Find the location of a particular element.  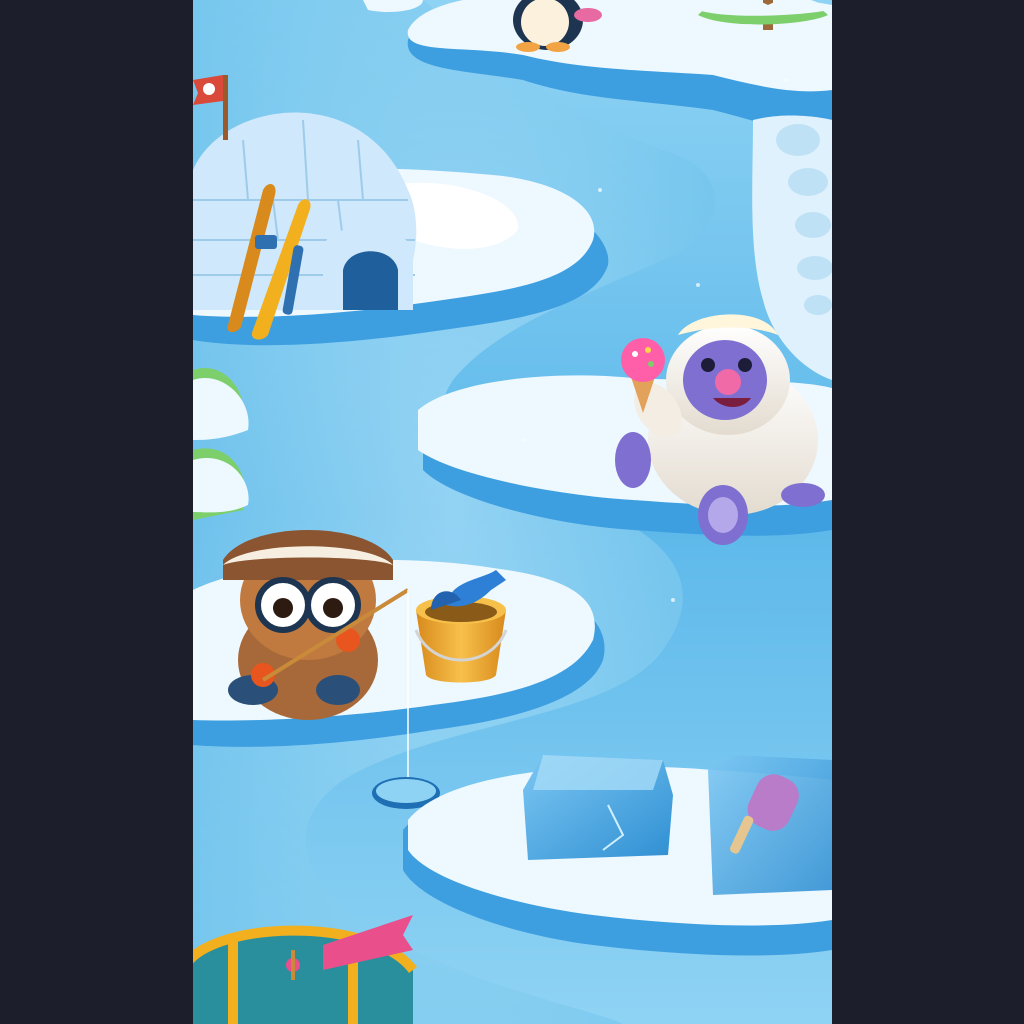

ice-block-icon is located at coordinates (598, 807).